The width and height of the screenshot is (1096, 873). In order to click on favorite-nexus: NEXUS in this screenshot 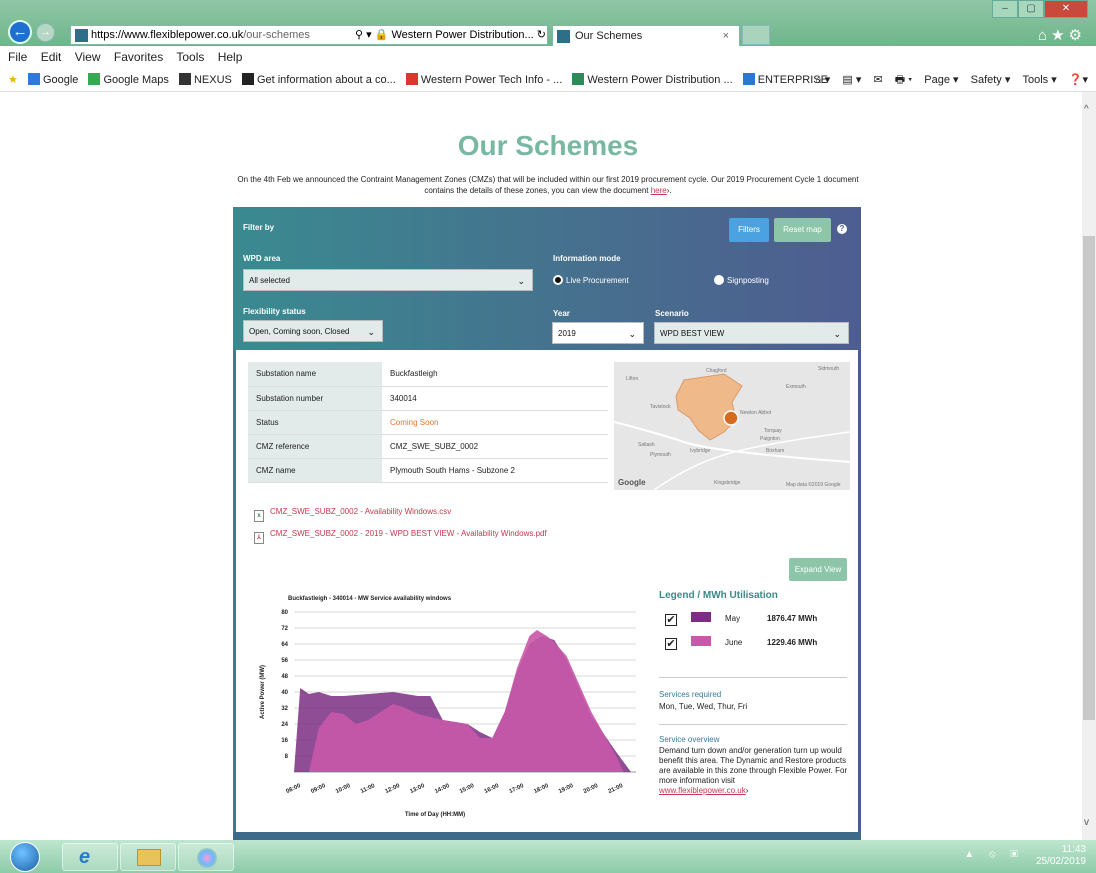, I will do `click(205, 80)`.